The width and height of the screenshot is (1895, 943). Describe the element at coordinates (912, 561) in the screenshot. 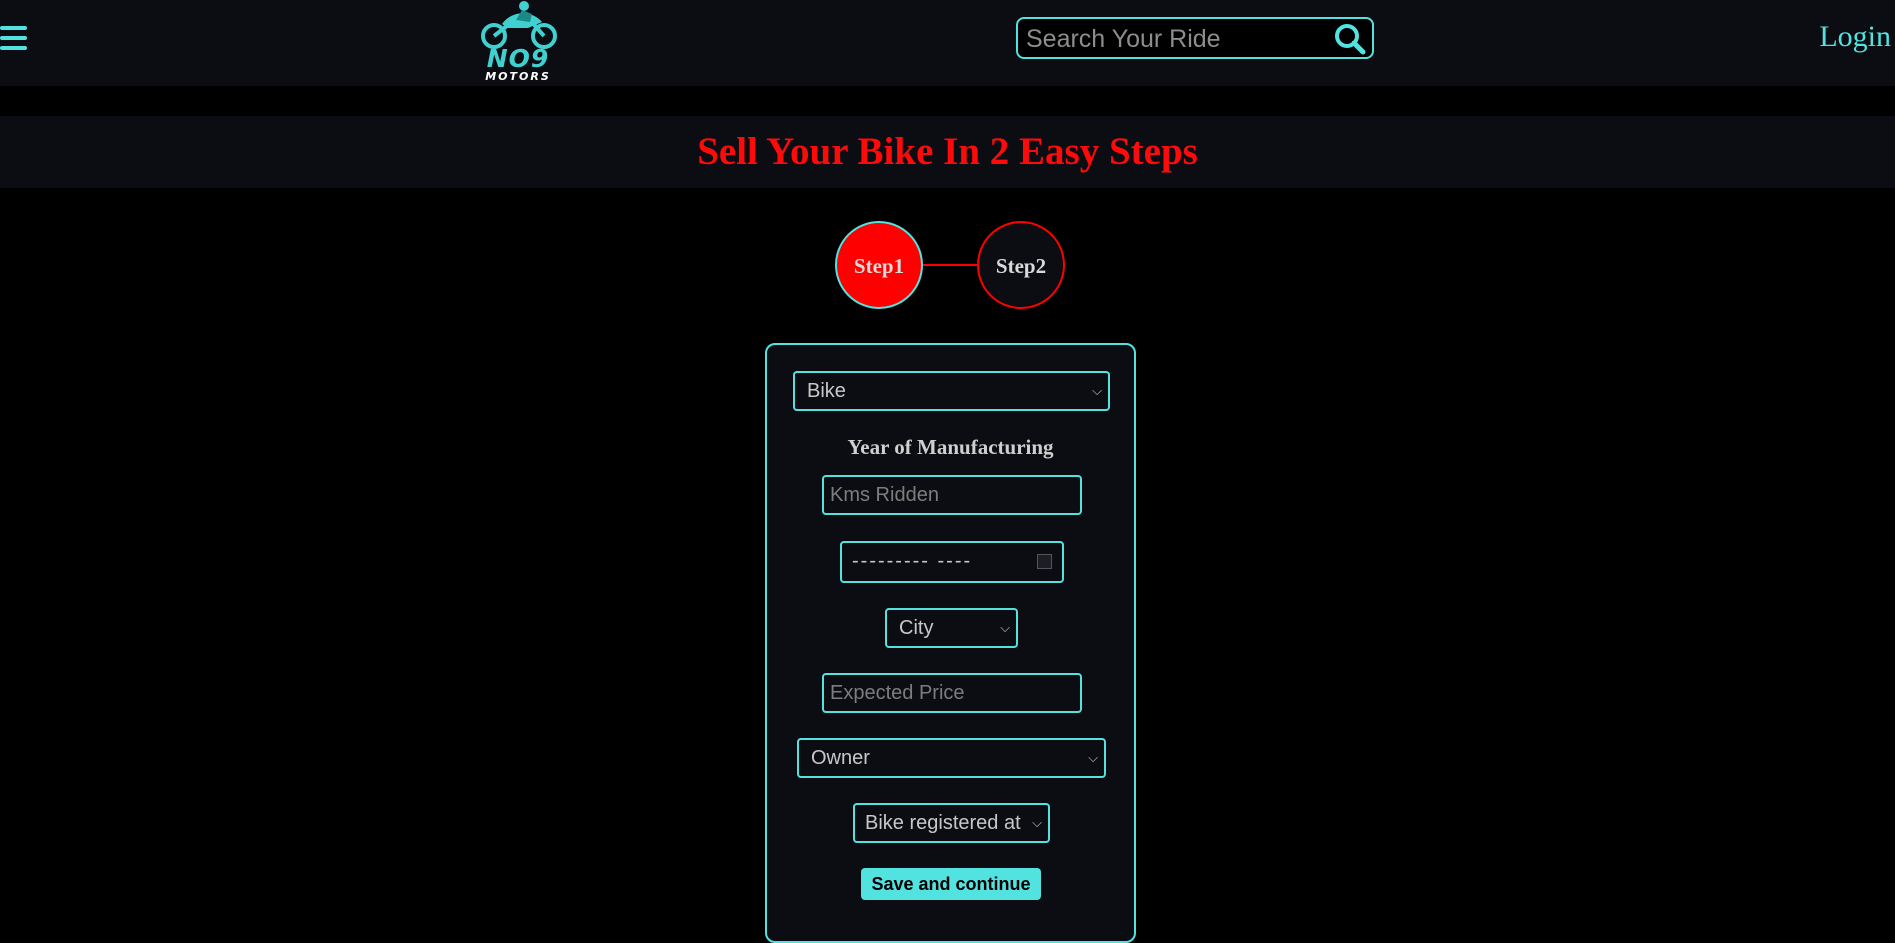

I see `date-value: --------- ----` at that location.